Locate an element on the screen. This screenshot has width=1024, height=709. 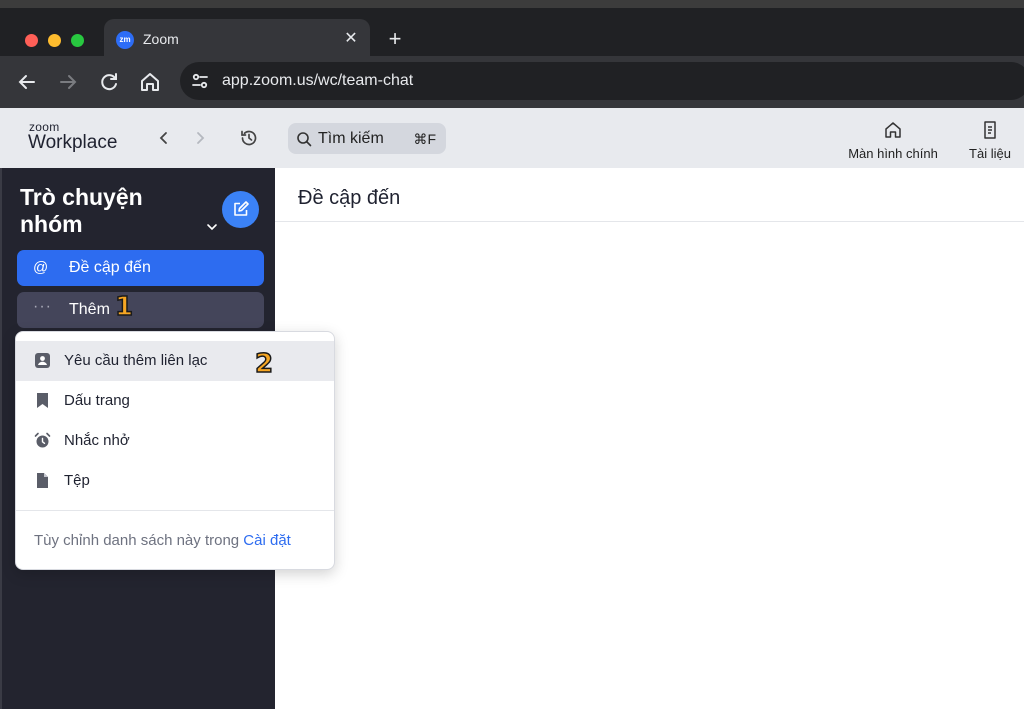
menu-item-reminders: Nhắc nhở is located at coordinates (175, 441).